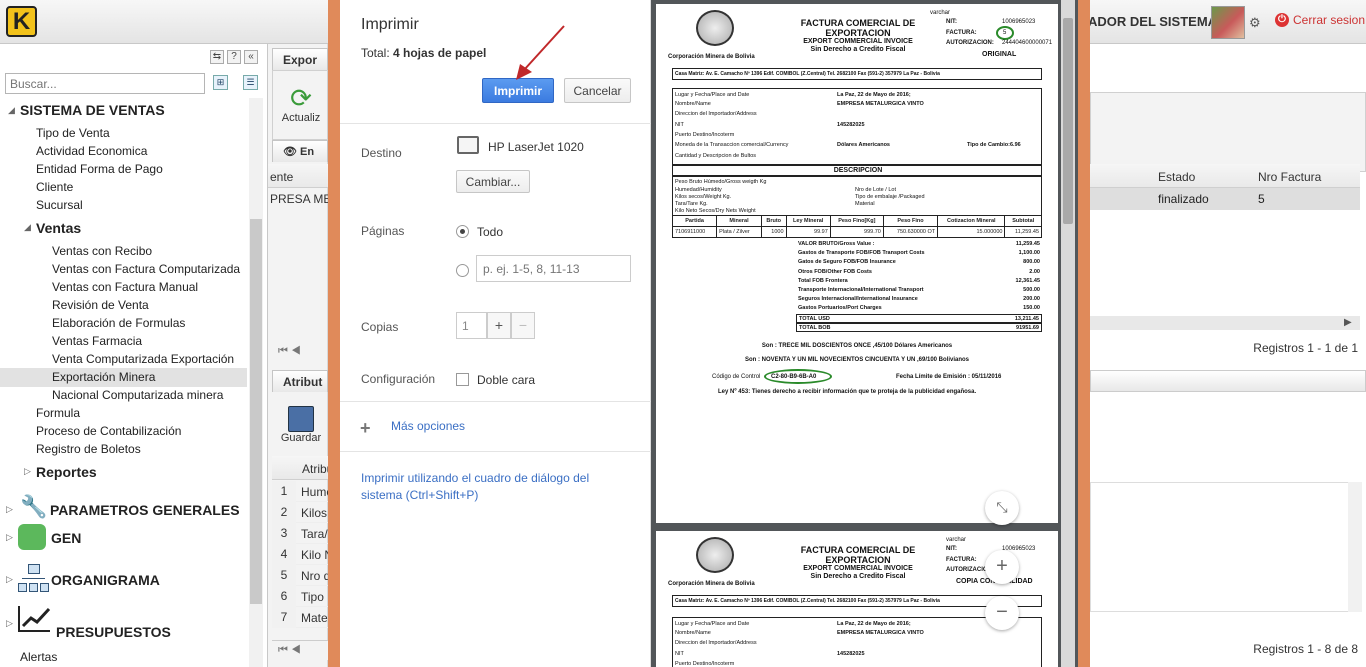 The height and width of the screenshot is (667, 1366). What do you see at coordinates (815, 327) in the screenshot?
I see `inv-total-label: TOTAL BOB` at bounding box center [815, 327].